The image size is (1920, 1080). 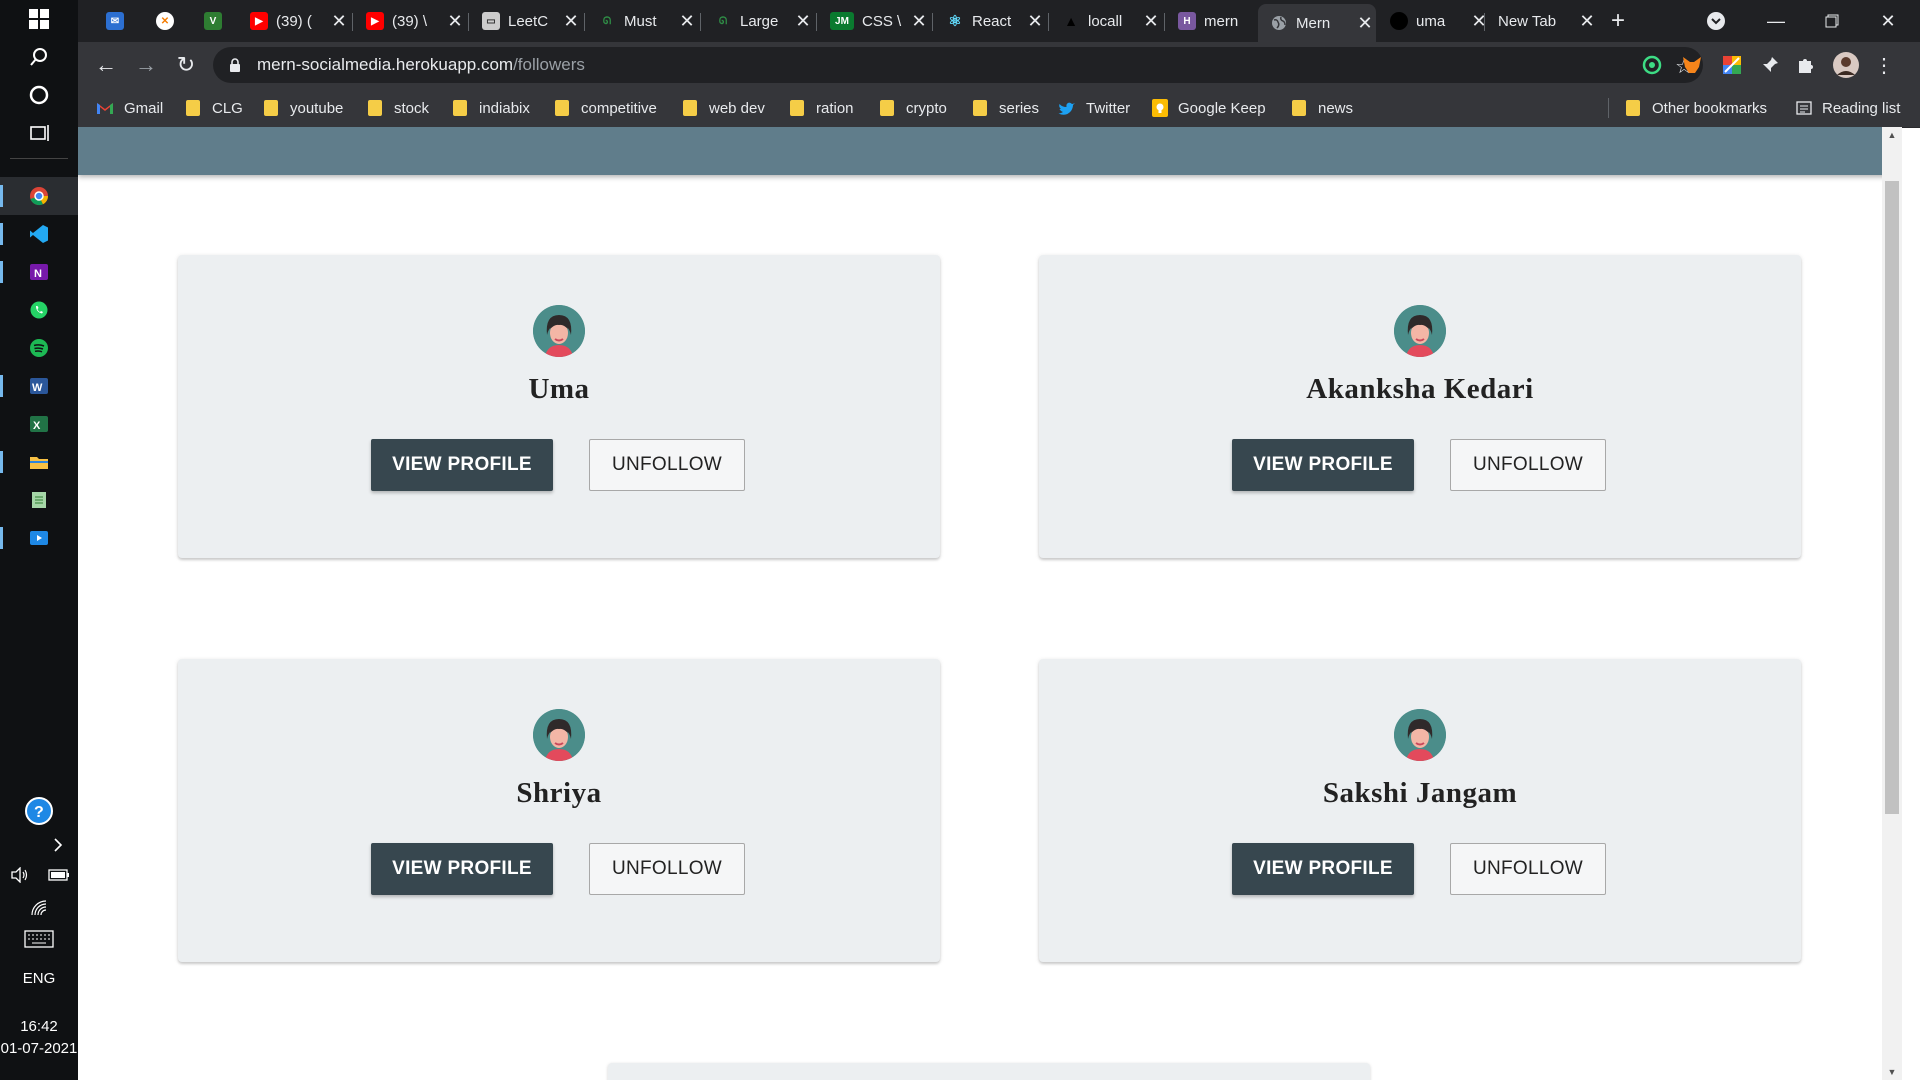 What do you see at coordinates (216, 21) in the screenshot?
I see `tab-green: V` at bounding box center [216, 21].